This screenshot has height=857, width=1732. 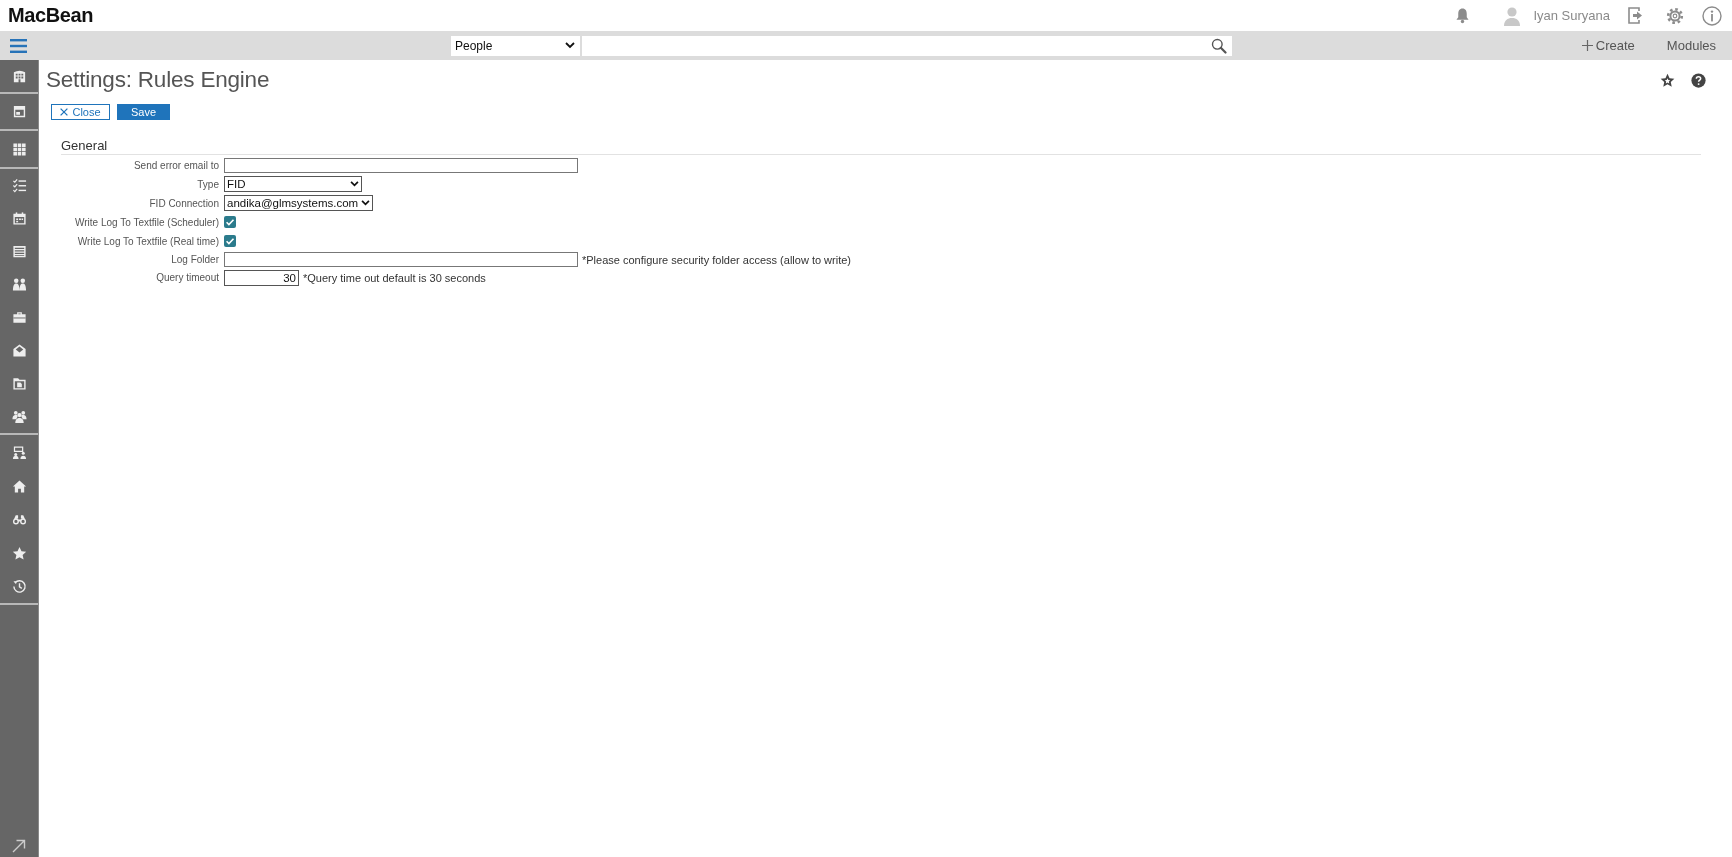 What do you see at coordinates (1635, 15) in the screenshot?
I see `logout-icon` at bounding box center [1635, 15].